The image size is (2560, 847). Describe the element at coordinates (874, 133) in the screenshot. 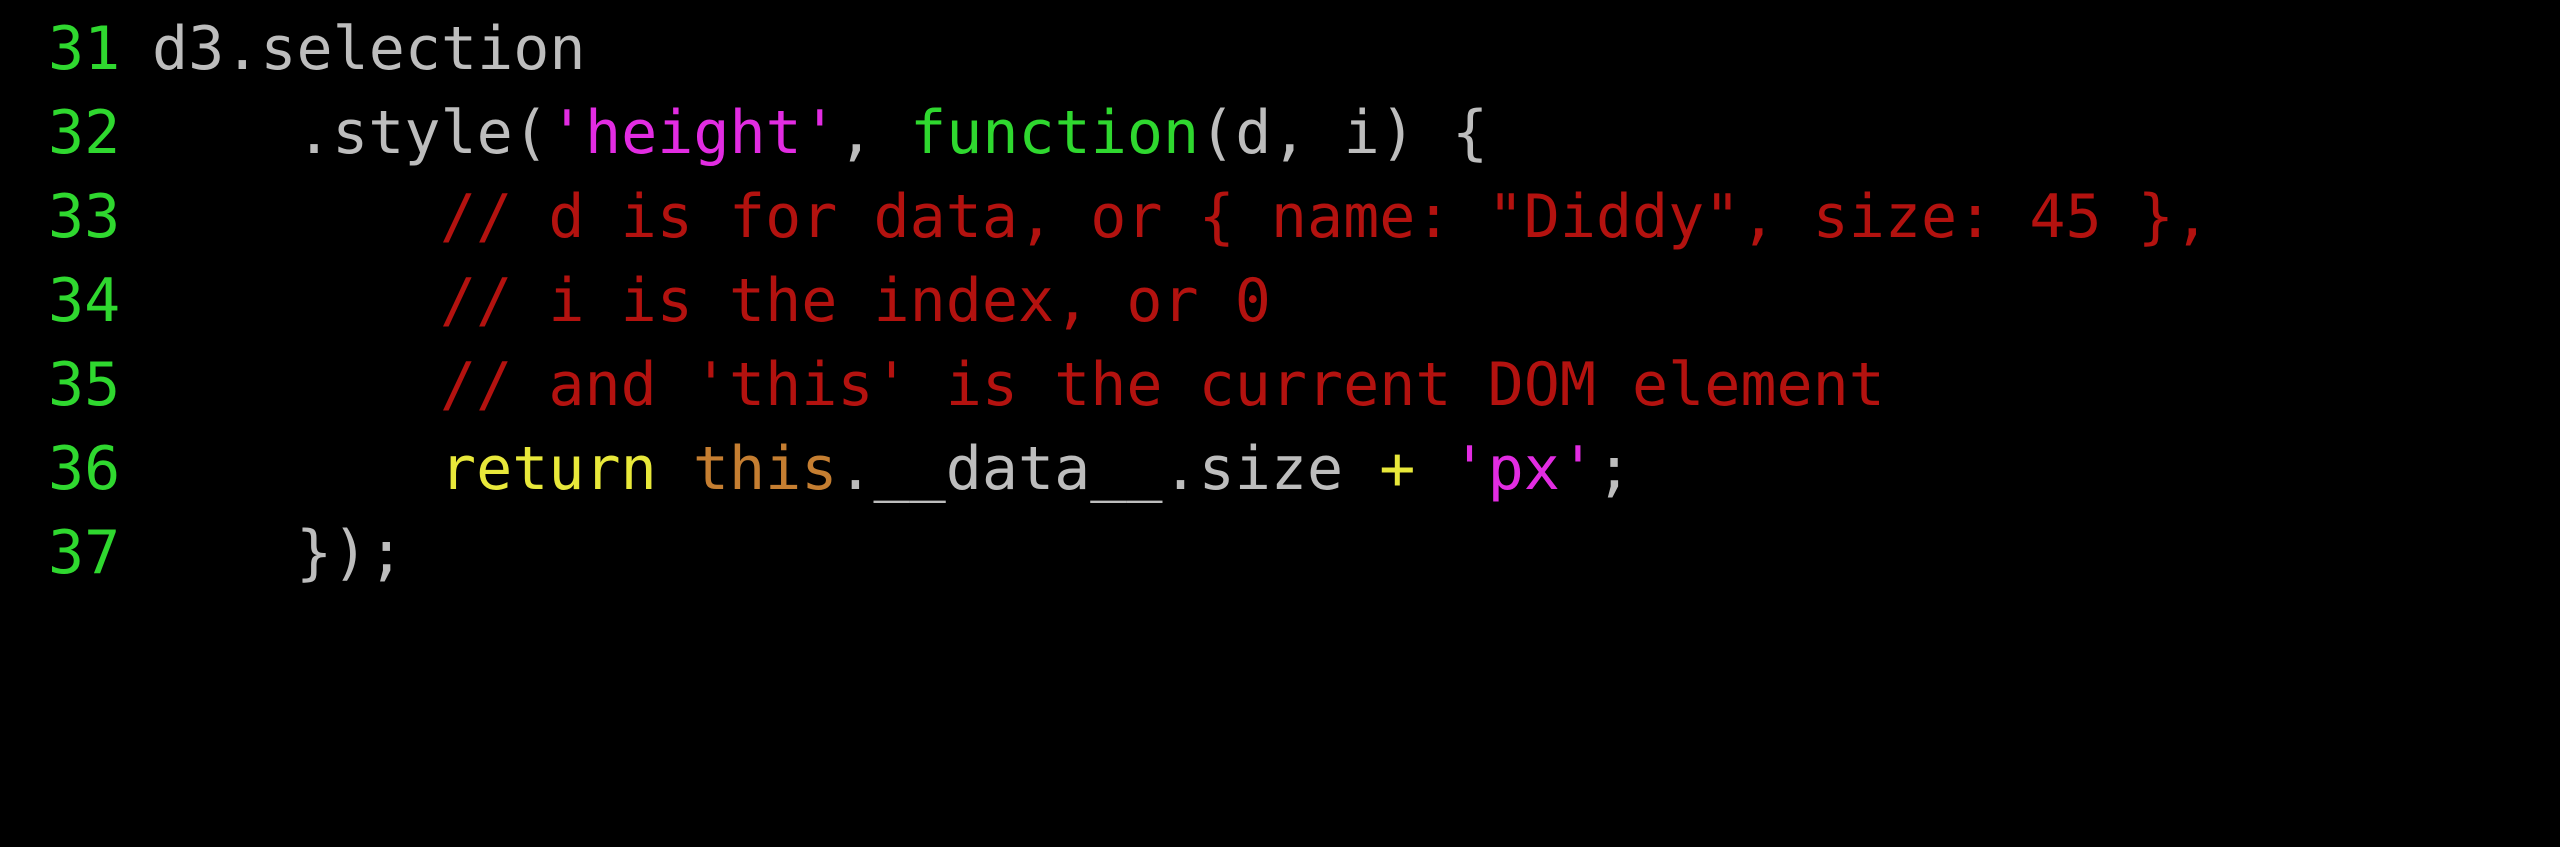

I see `code-token-punctuation: ,` at that location.